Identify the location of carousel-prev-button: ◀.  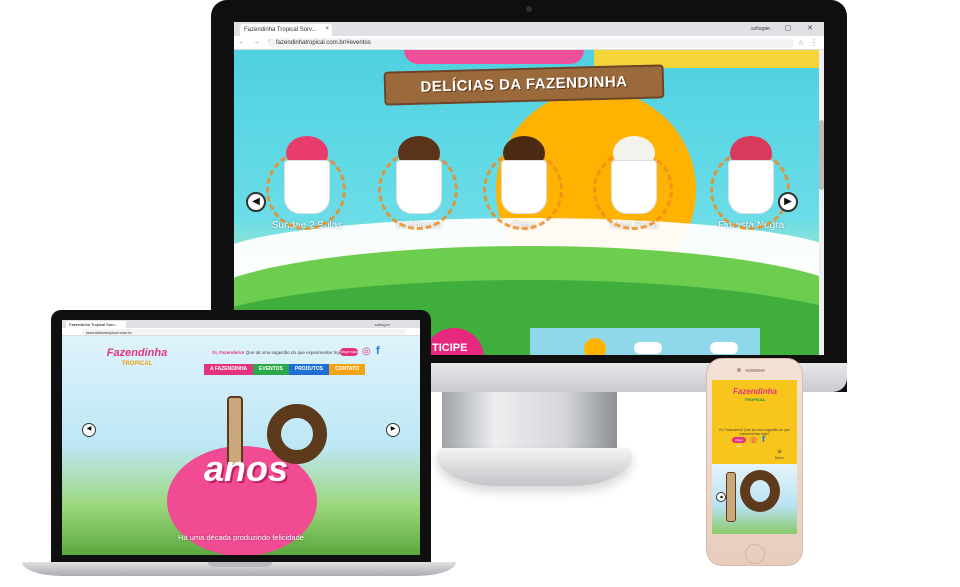
(256, 202).